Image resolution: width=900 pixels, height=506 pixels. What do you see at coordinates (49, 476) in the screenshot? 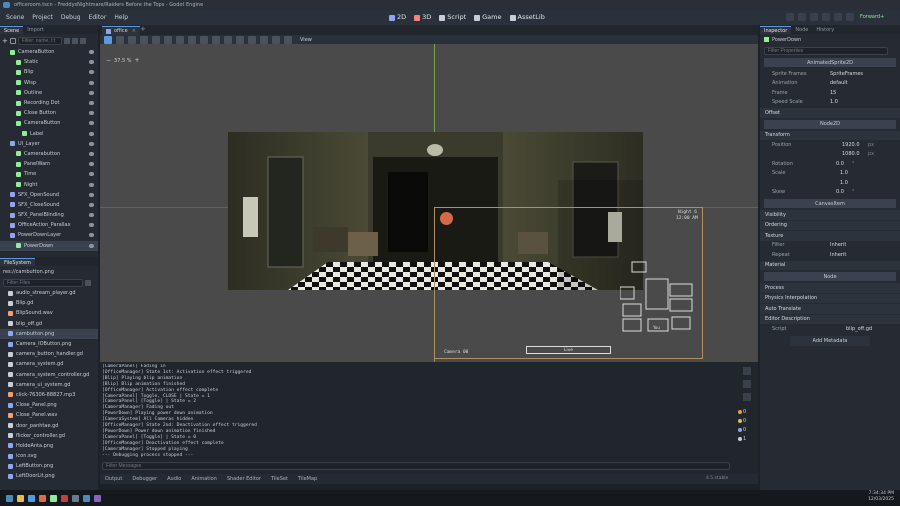
I see `file-item: LeftDoorLit.png` at bounding box center [49, 476].